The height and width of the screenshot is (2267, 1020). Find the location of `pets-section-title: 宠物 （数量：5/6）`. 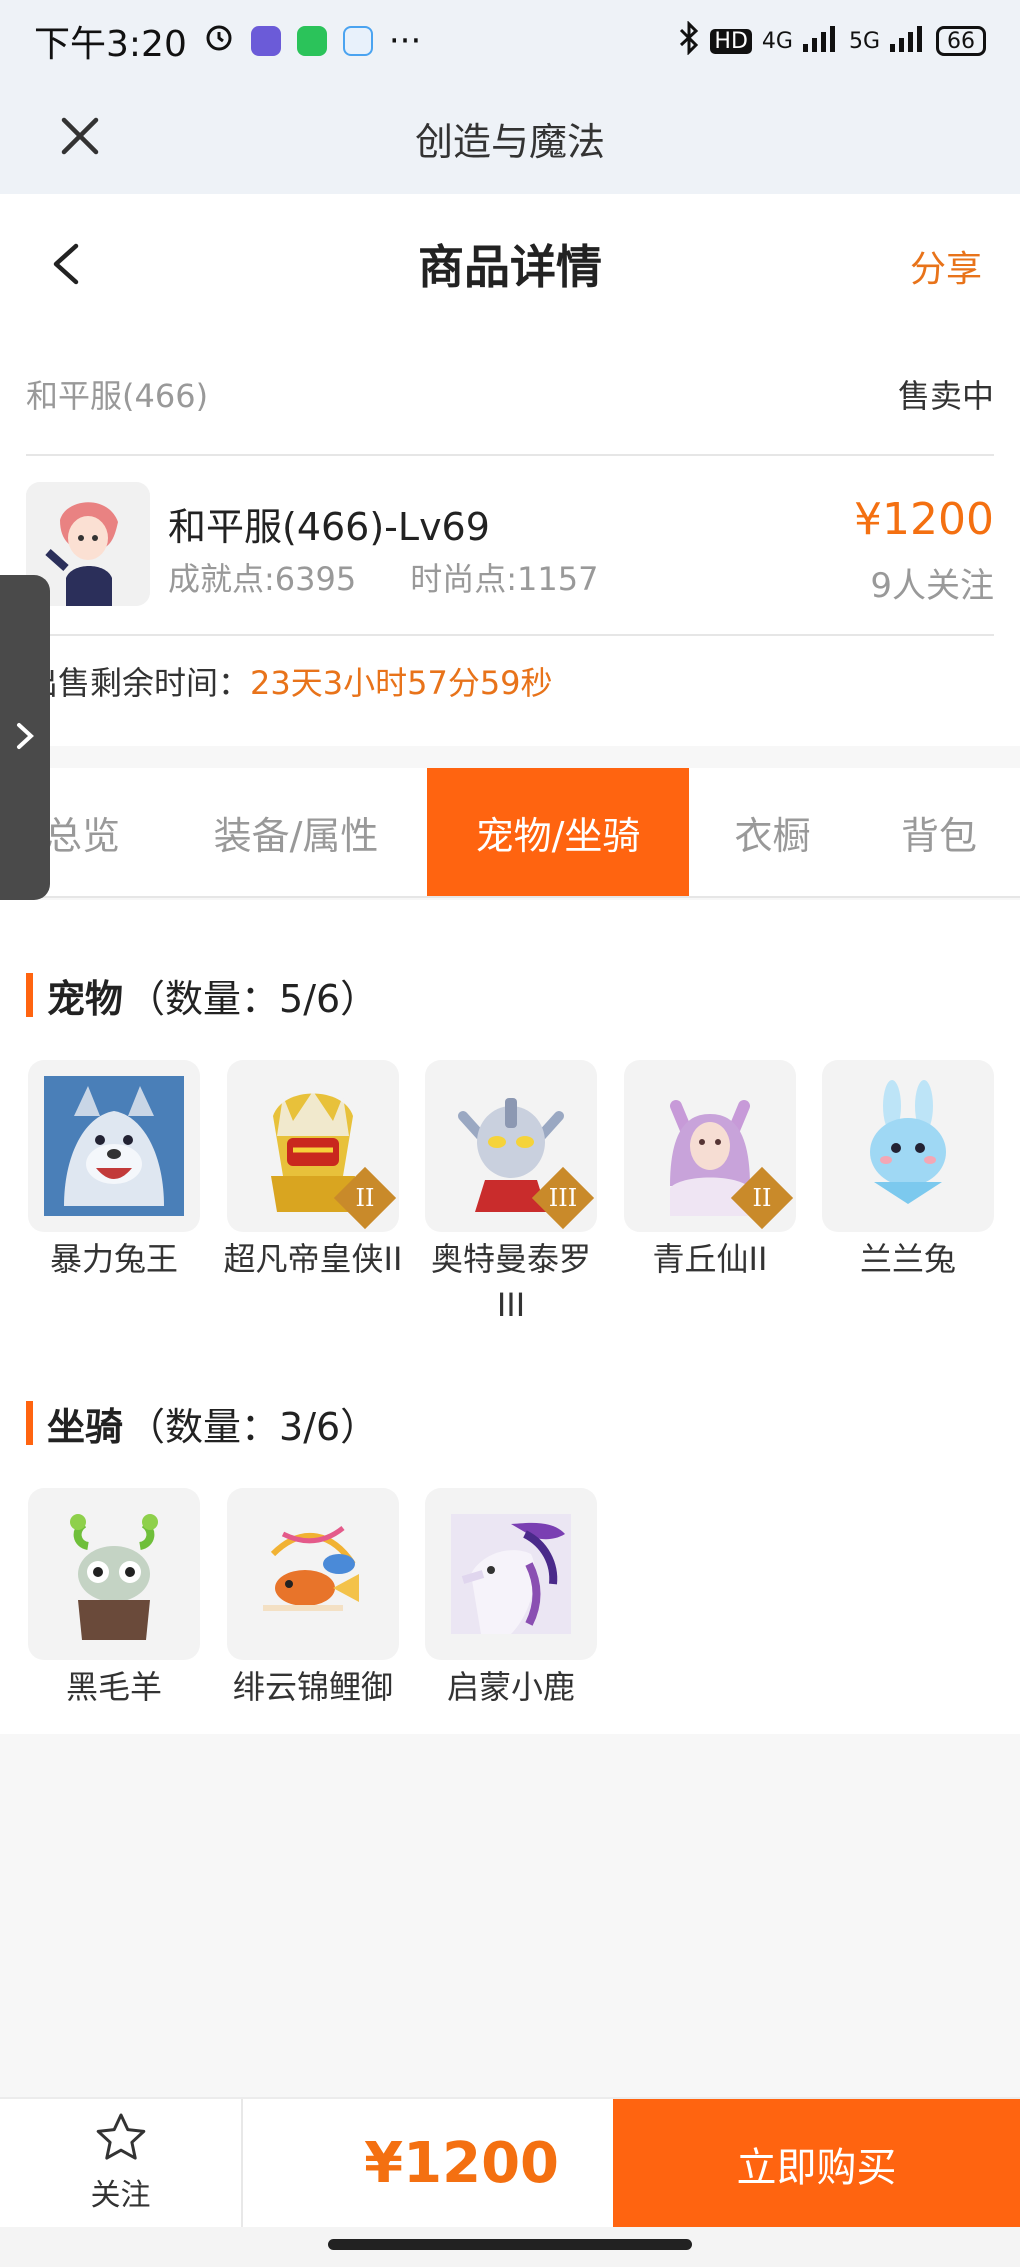

pets-section-title: 宠物 （数量：5/6） is located at coordinates (202, 995).